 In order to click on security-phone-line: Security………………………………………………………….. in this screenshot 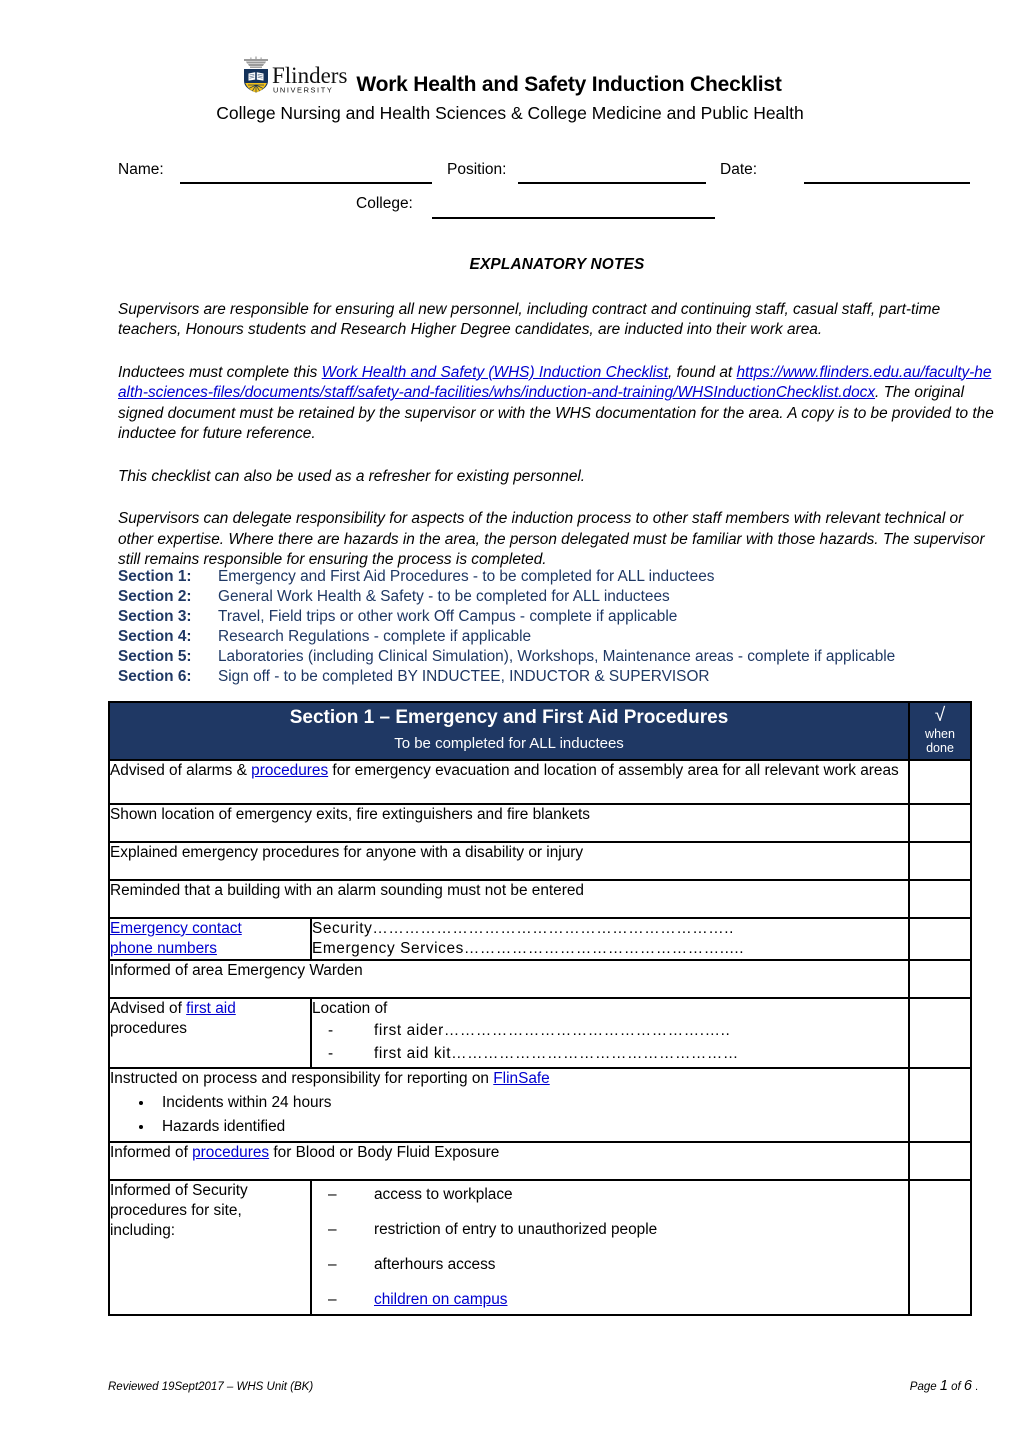, I will do `click(610, 929)`.